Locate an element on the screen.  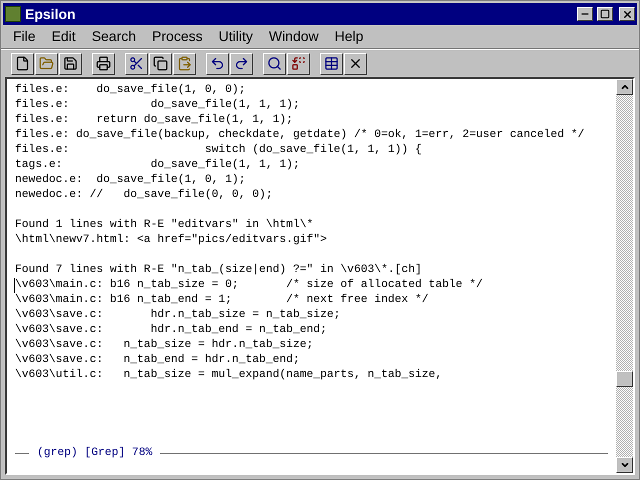
paste-button is located at coordinates (184, 63).